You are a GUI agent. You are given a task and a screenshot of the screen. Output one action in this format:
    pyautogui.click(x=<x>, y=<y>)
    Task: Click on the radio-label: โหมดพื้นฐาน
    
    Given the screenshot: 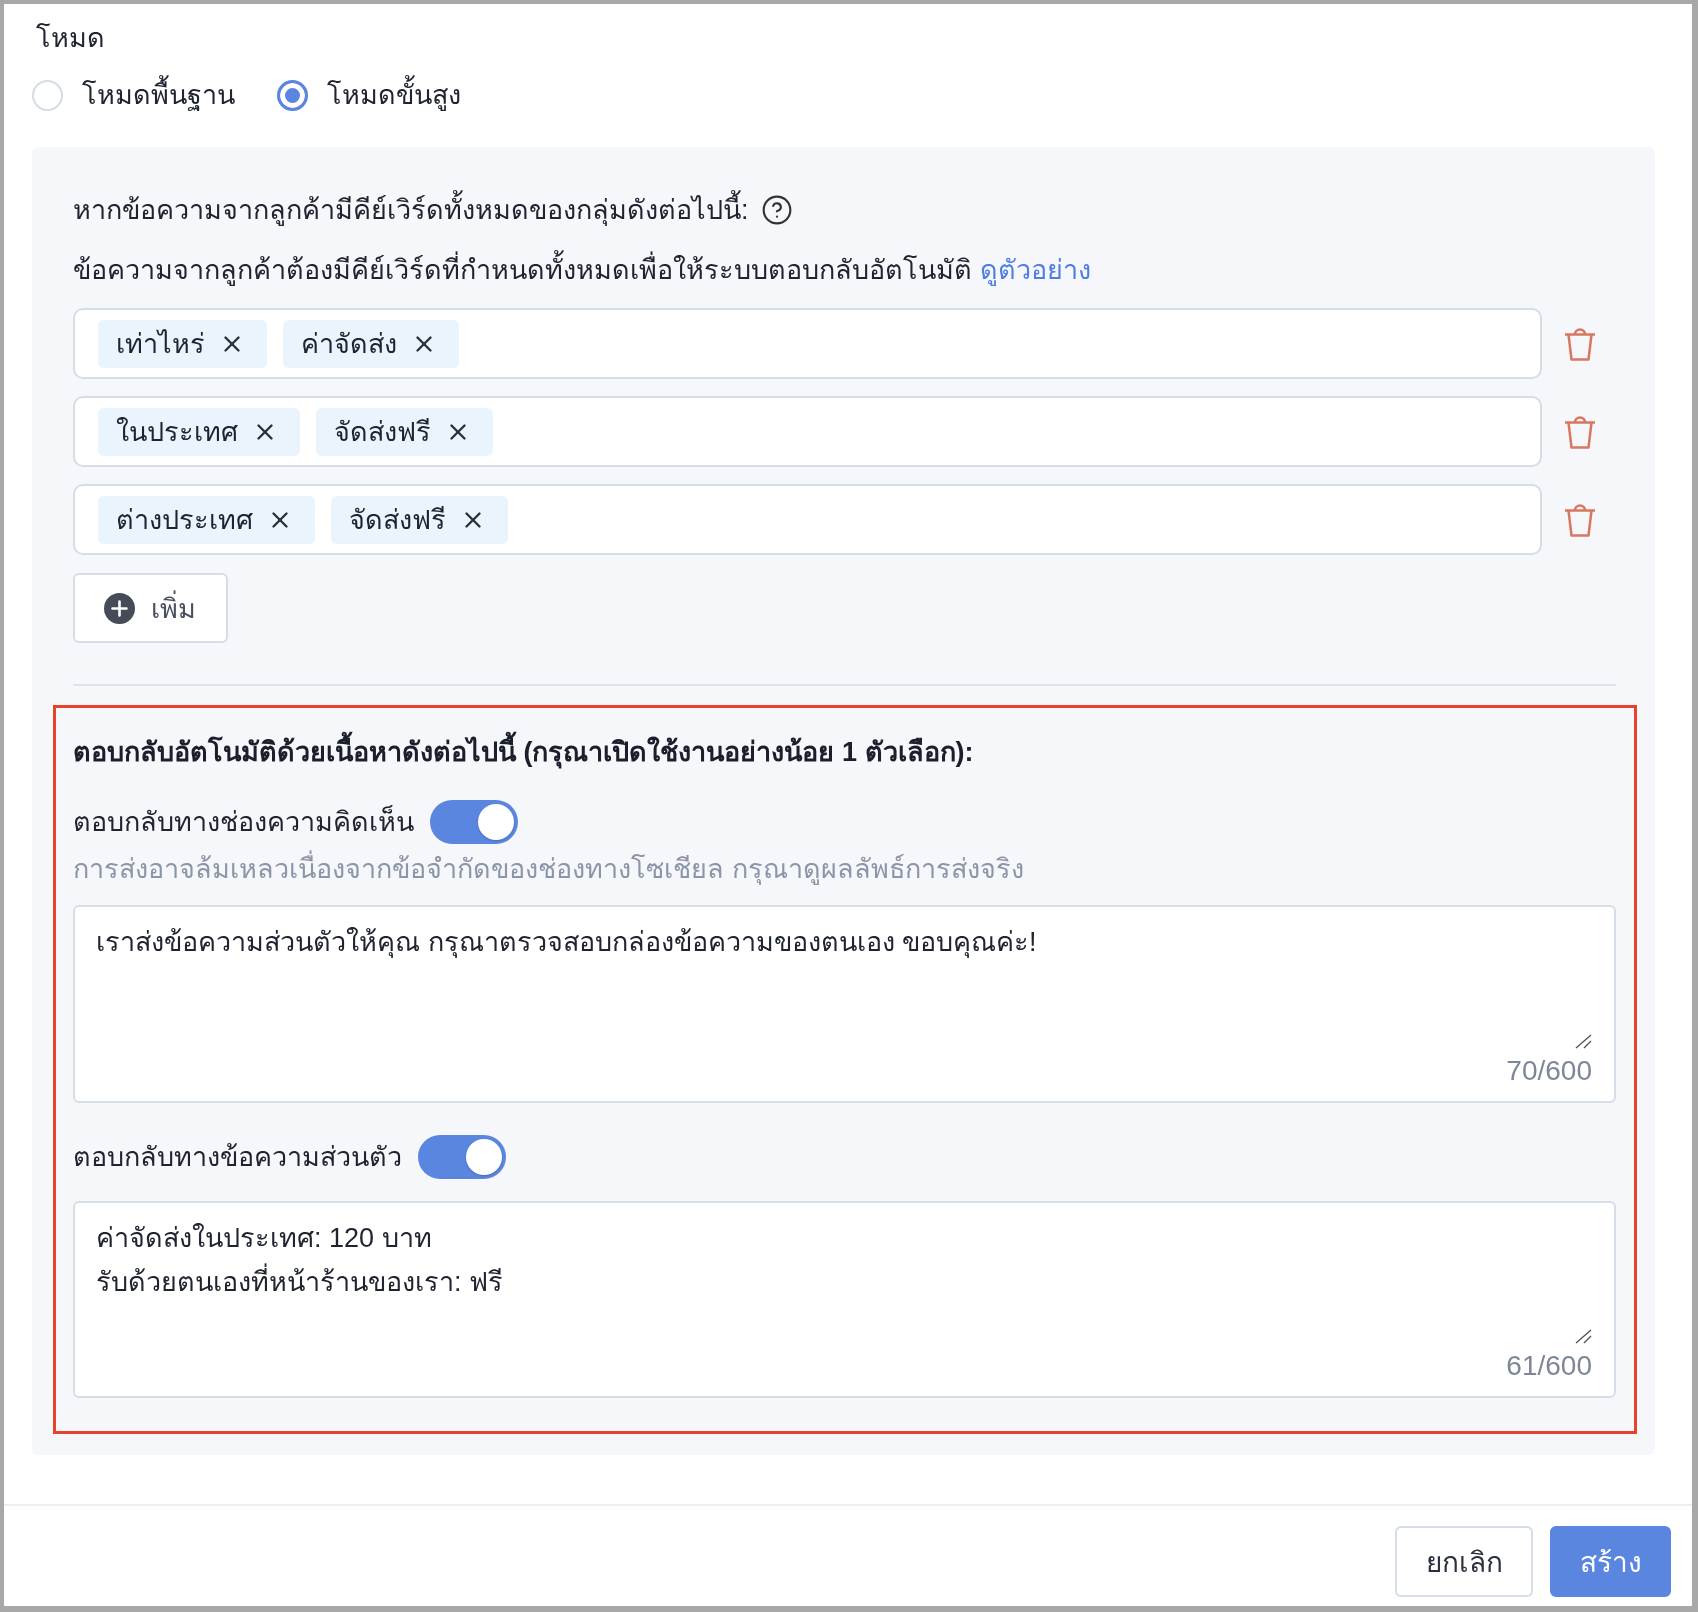 What is the action you would take?
    pyautogui.click(x=158, y=95)
    